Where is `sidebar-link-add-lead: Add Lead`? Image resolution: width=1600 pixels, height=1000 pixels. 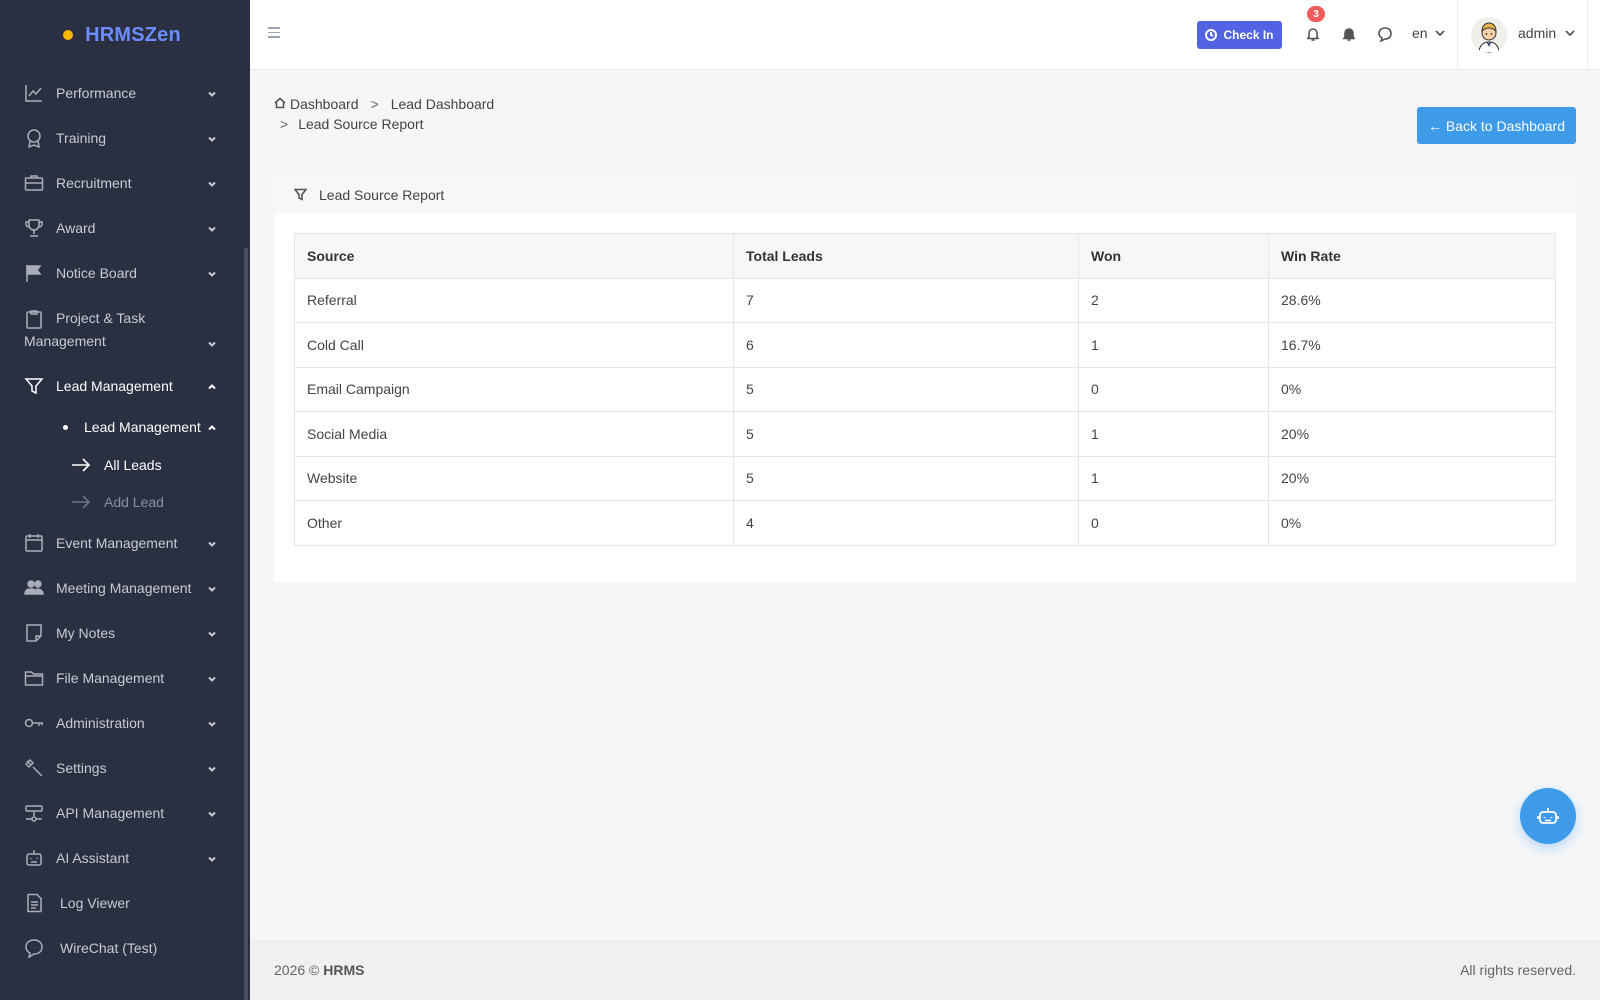 sidebar-link-add-lead: Add Lead is located at coordinates (121, 501).